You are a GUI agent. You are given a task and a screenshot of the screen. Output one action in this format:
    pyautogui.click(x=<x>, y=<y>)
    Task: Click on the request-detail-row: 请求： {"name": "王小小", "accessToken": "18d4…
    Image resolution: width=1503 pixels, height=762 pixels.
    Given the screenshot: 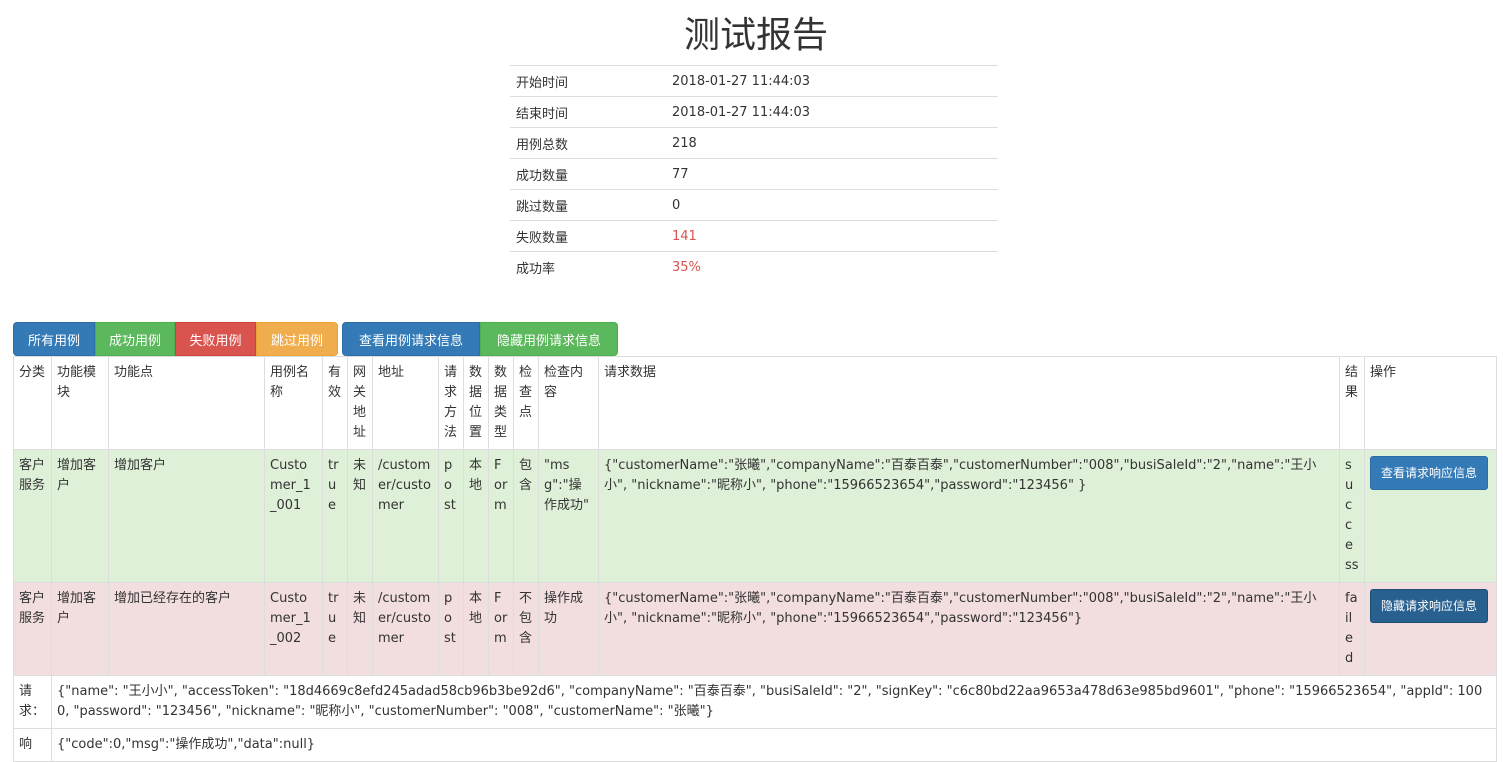 What is the action you would take?
    pyautogui.click(x=755, y=702)
    